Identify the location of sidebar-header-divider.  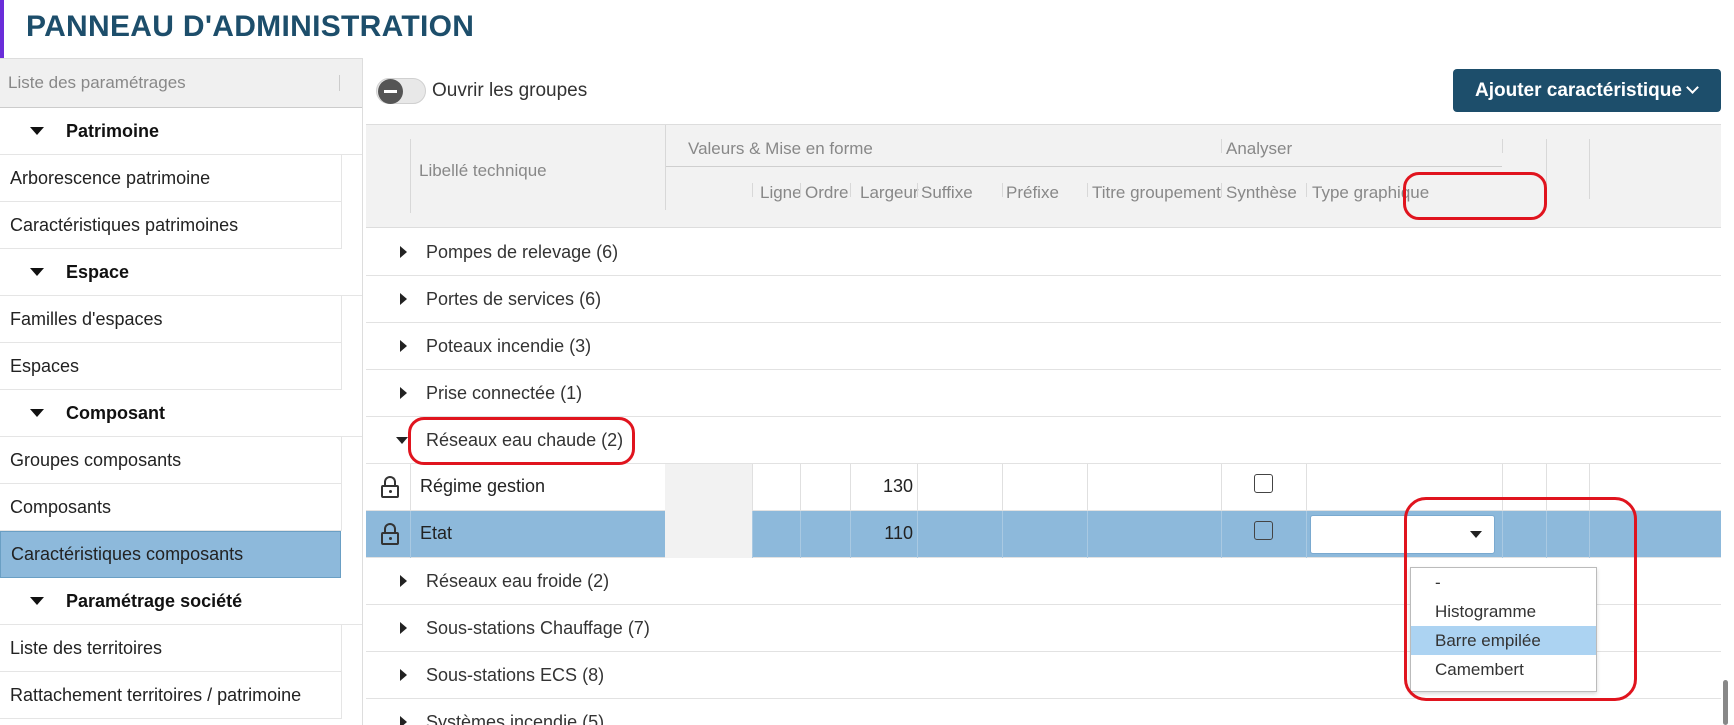
(339, 83).